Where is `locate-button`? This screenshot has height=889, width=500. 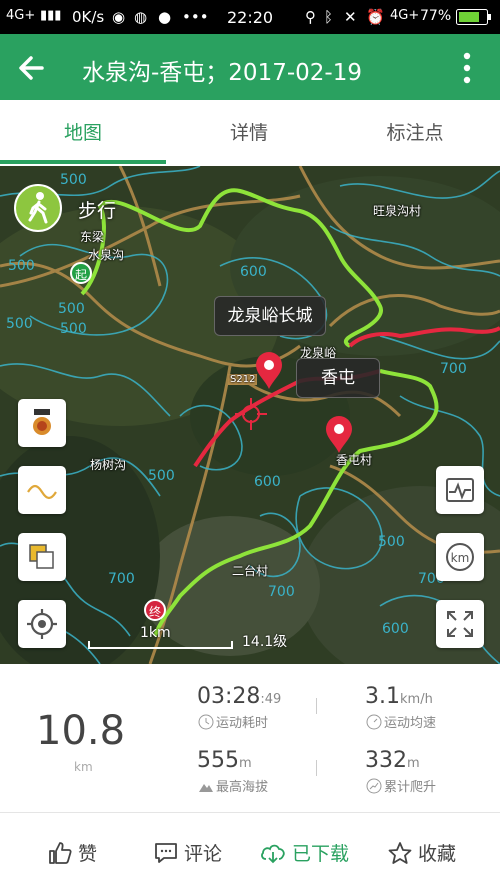 locate-button is located at coordinates (42, 624).